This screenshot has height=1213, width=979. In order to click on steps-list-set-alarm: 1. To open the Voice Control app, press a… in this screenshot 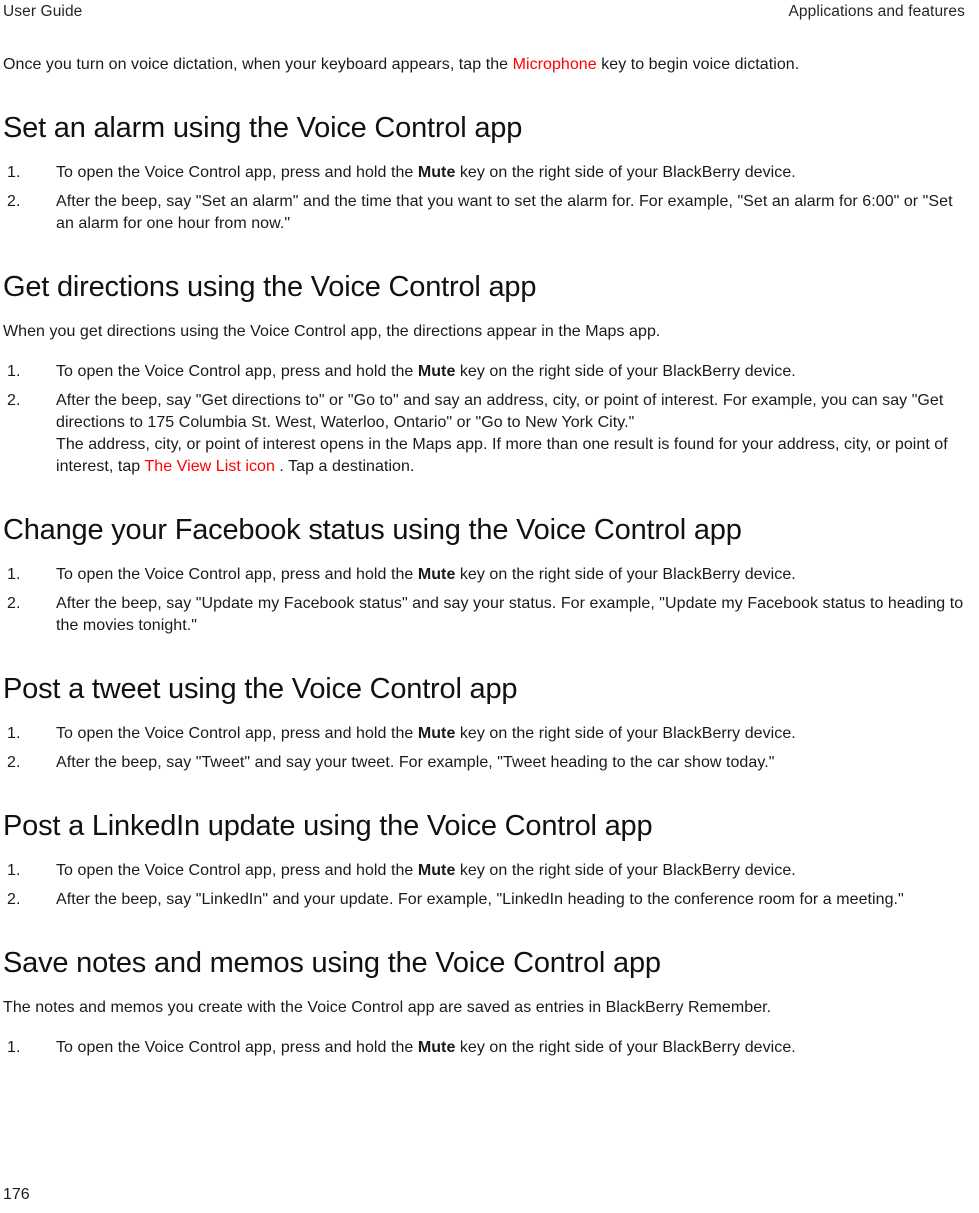, I will do `click(484, 198)`.